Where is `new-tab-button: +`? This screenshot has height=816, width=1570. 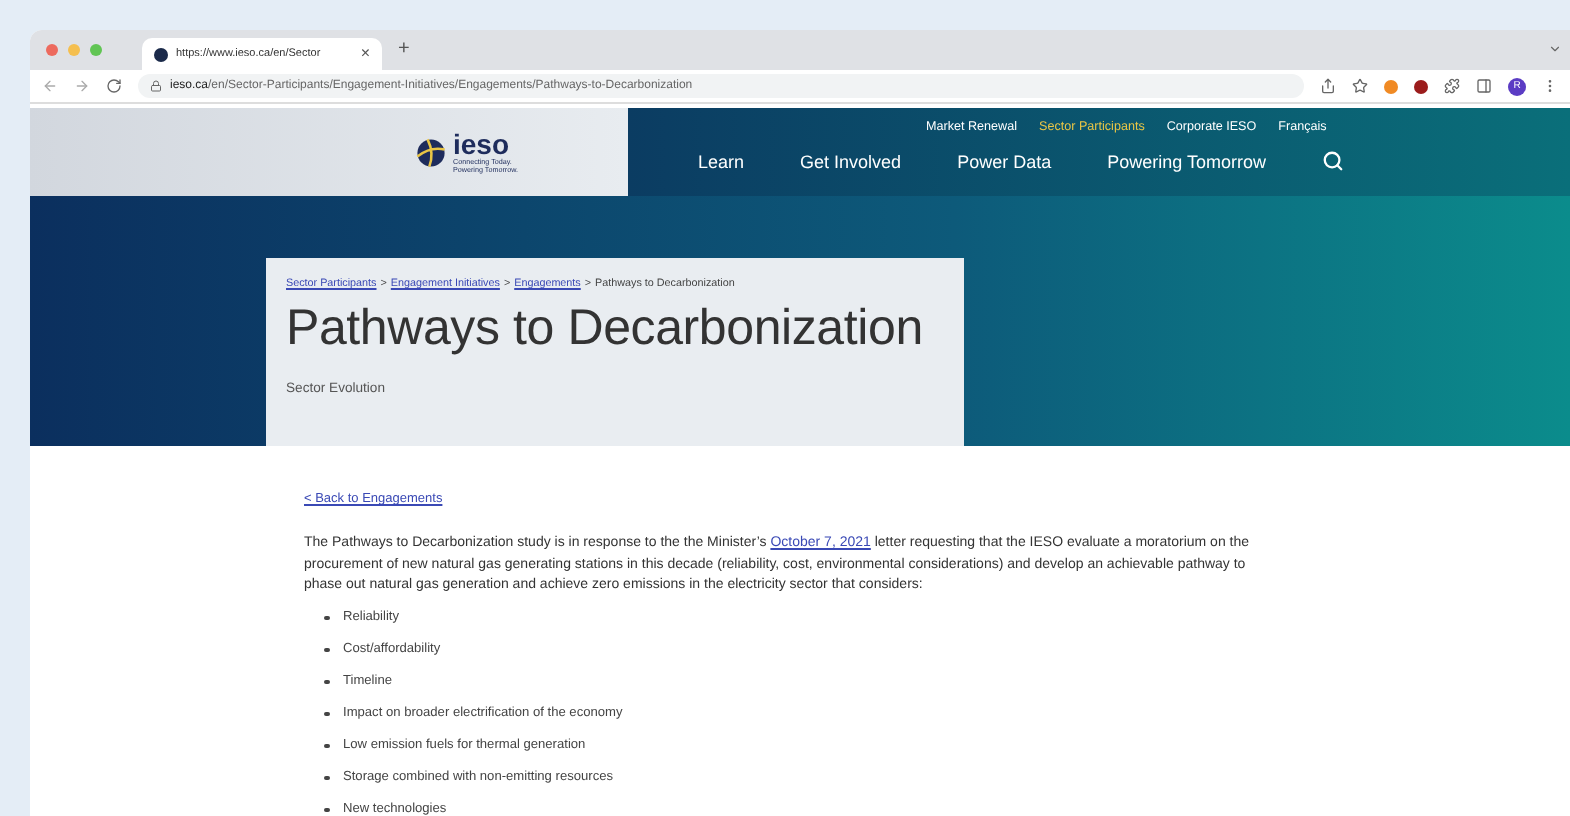 new-tab-button: + is located at coordinates (404, 50).